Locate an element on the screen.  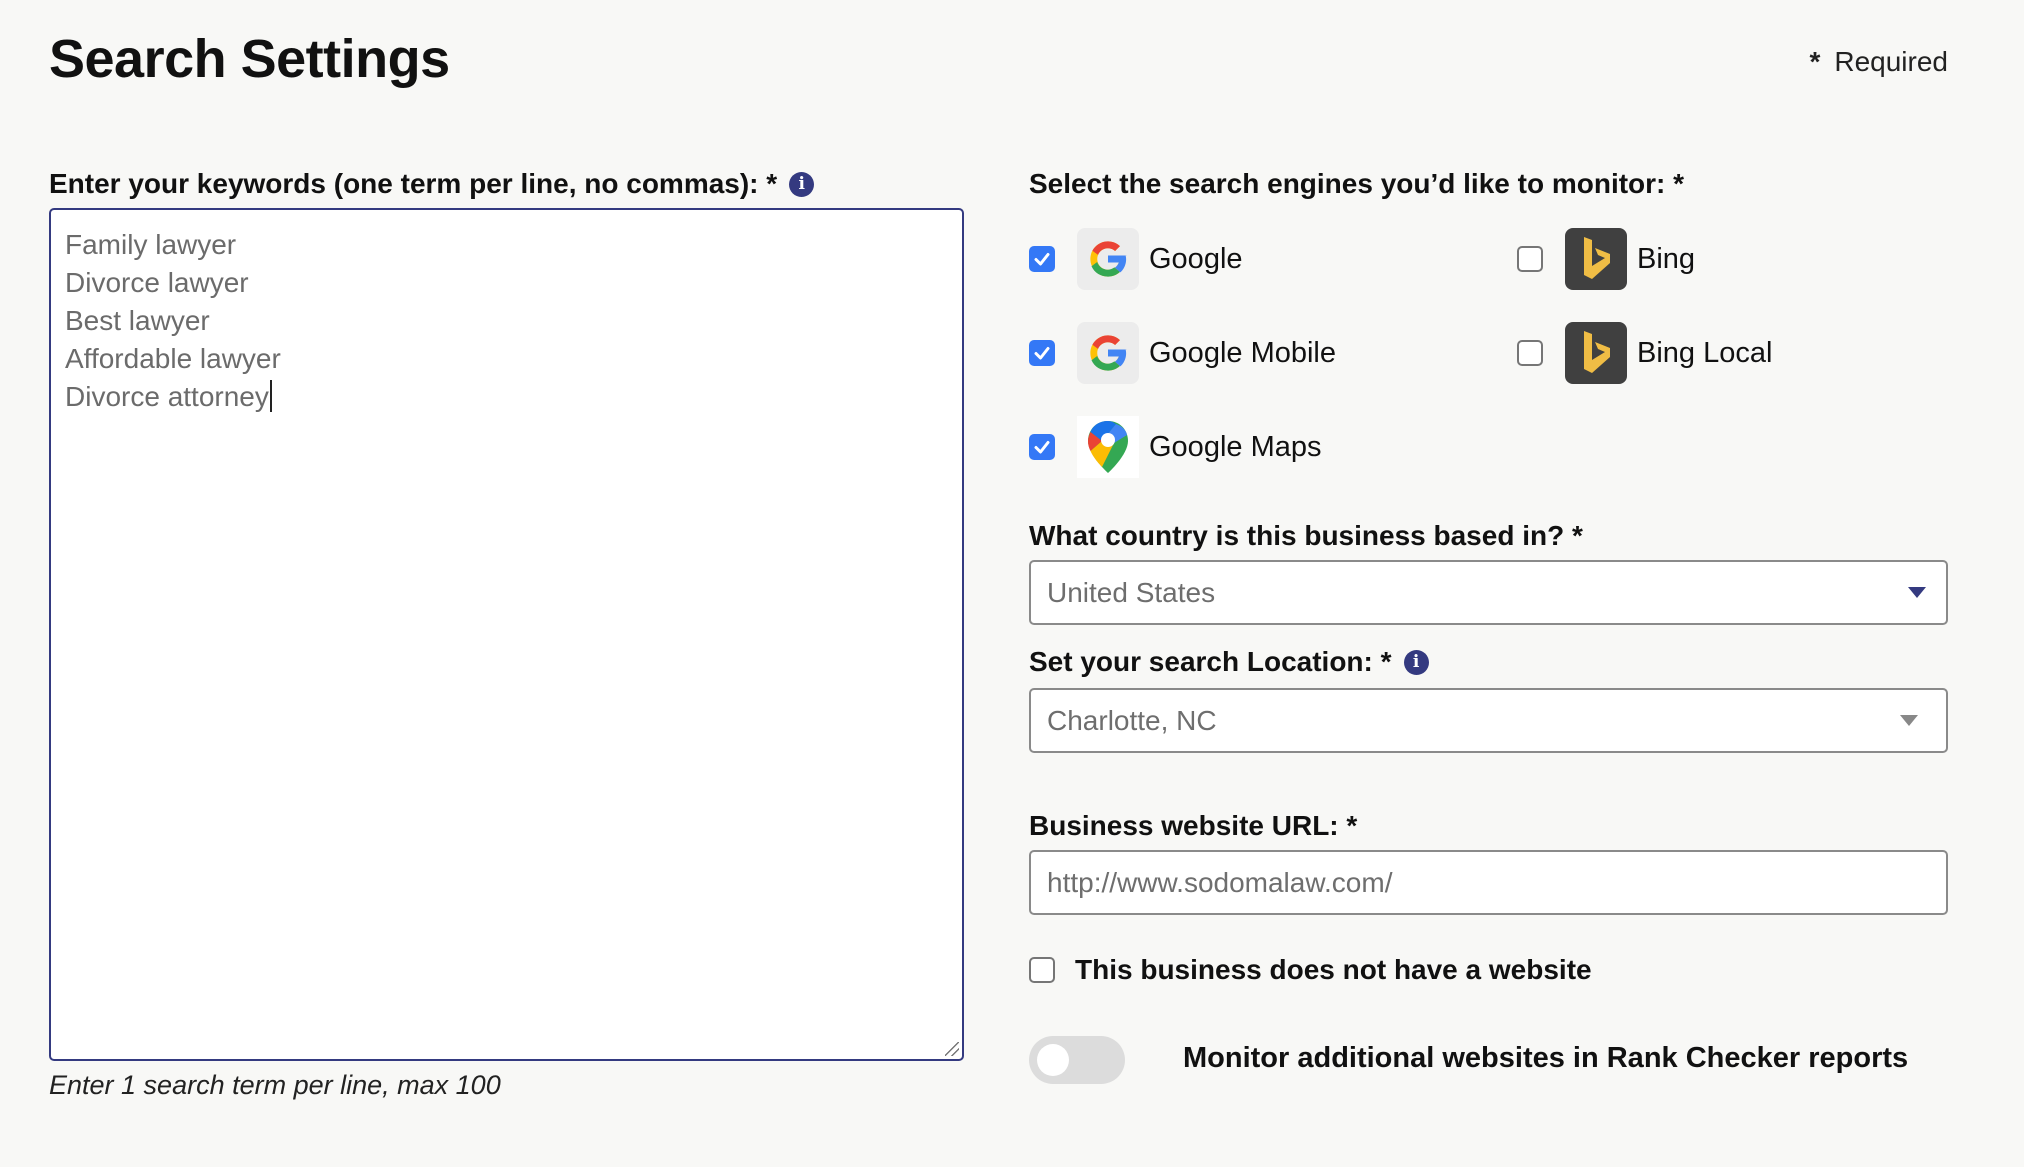
required-legend: * Required is located at coordinates (1878, 62).